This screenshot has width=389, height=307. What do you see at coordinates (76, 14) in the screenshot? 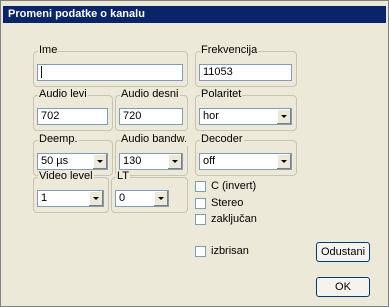
I see `dialog-title: Promeni podatke o kanalu` at bounding box center [76, 14].